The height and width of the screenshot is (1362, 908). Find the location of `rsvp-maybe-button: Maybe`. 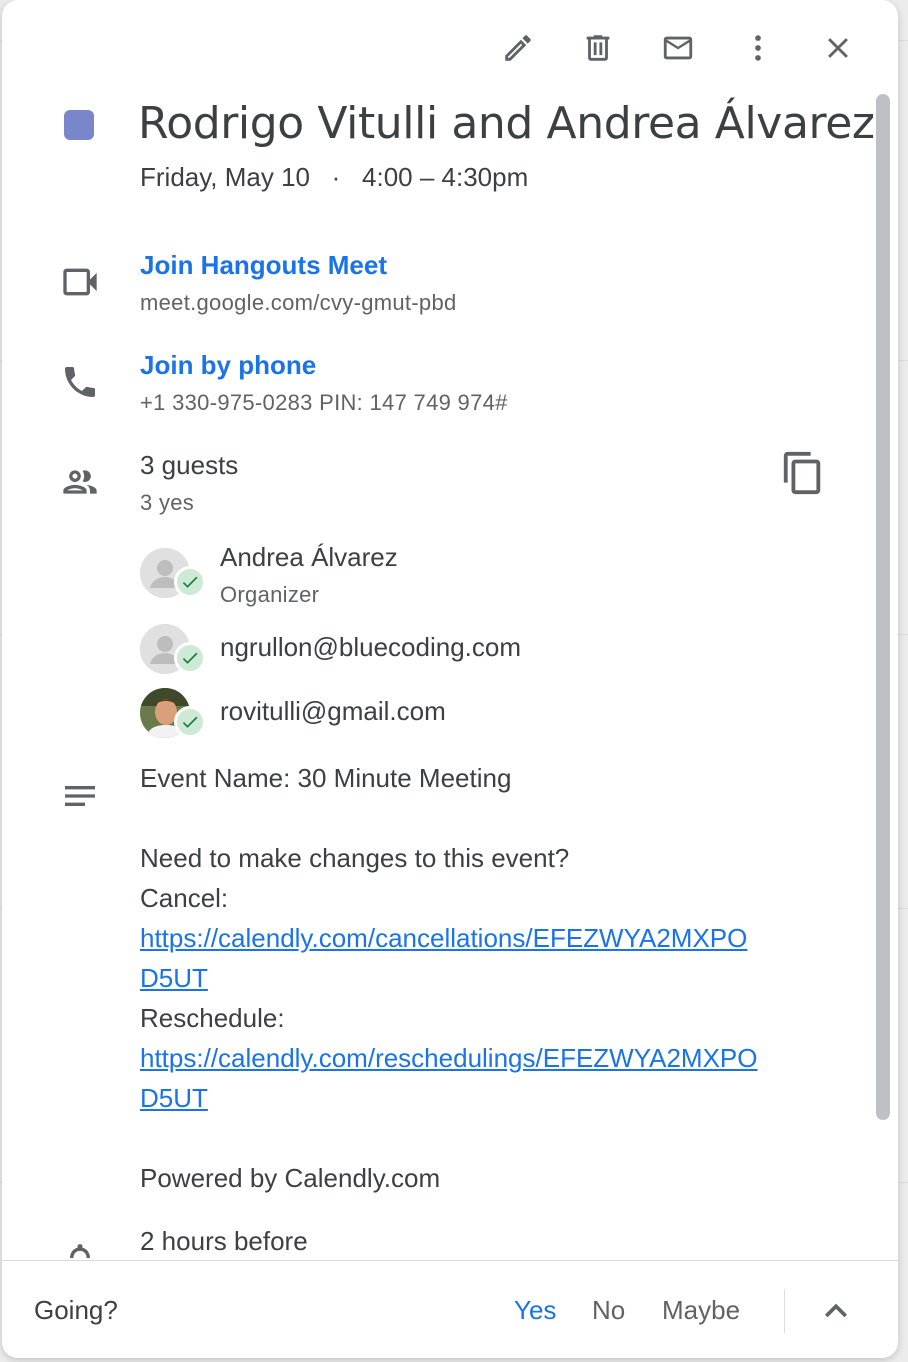

rsvp-maybe-button: Maybe is located at coordinates (701, 1310).